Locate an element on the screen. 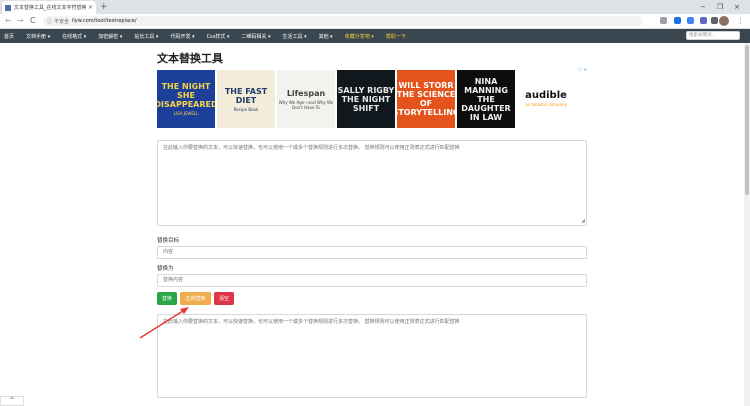 The image size is (750, 406). book-title: THE FAST DIET is located at coordinates (246, 95).